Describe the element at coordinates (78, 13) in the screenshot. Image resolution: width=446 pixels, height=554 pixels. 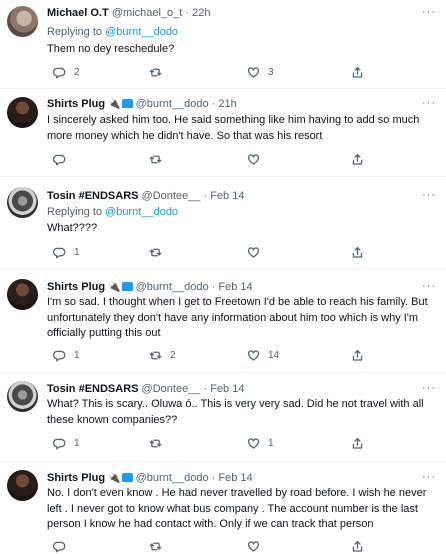
I see `author-name: Michael O.T` at that location.